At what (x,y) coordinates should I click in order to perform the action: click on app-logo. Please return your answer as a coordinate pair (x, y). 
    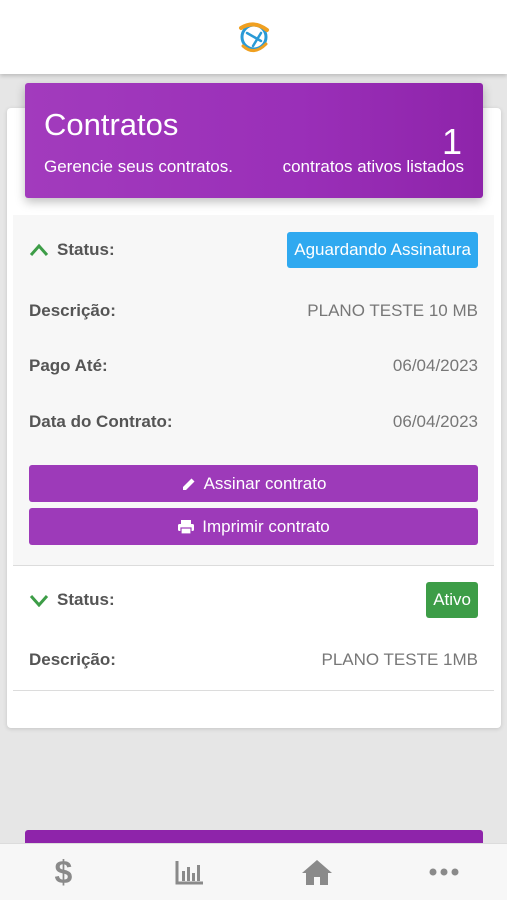
    Looking at the image, I should click on (254, 37).